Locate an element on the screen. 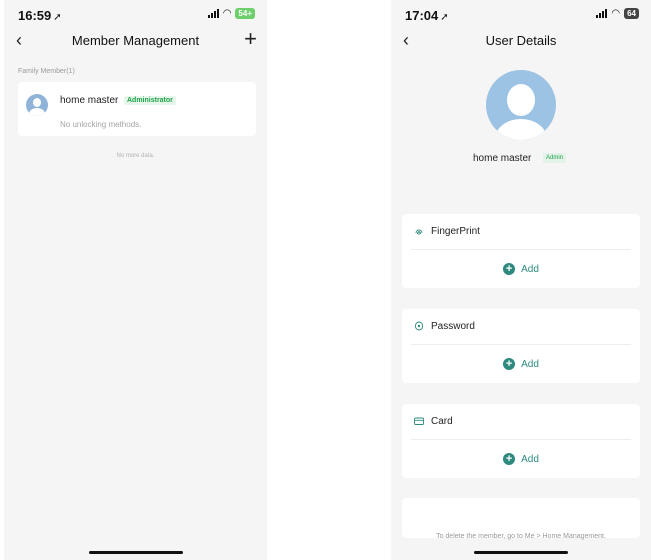  profile-name: home master is located at coordinates (502, 158).